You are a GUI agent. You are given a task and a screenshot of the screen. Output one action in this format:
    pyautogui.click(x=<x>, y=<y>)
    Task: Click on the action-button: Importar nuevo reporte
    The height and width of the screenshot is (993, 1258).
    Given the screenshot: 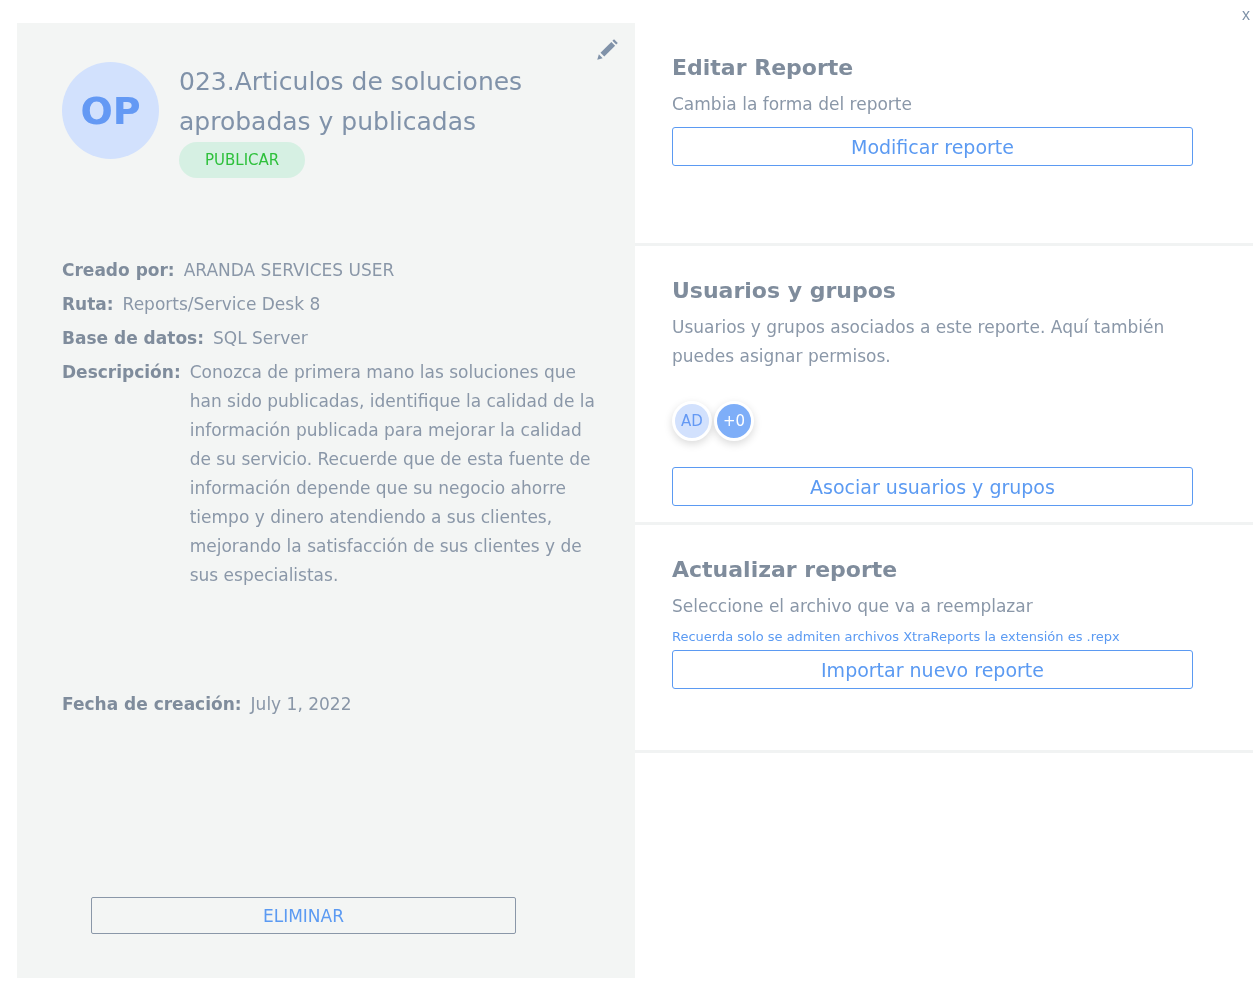 What is the action you would take?
    pyautogui.click(x=932, y=669)
    